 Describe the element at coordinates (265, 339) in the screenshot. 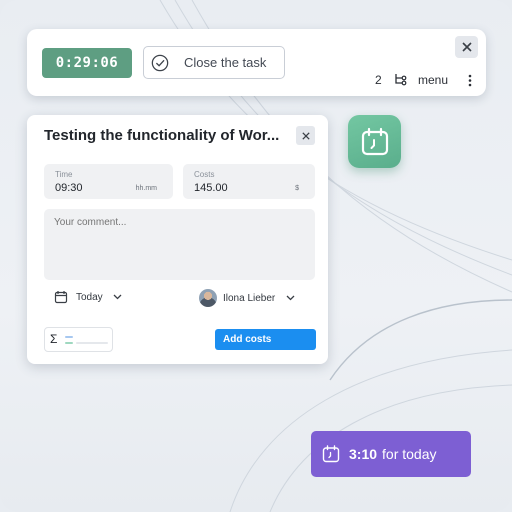

I see `add-costs-button: Add costs` at that location.